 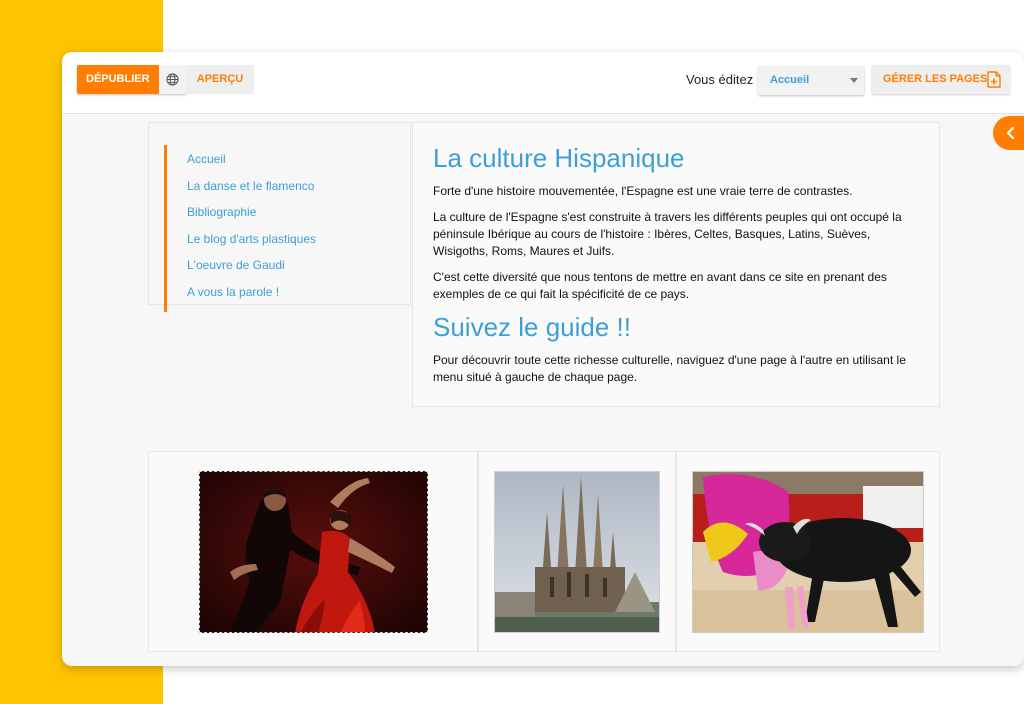 What do you see at coordinates (285, 215) in the screenshot?
I see `nav-item-bibliographie: Bibliographie` at bounding box center [285, 215].